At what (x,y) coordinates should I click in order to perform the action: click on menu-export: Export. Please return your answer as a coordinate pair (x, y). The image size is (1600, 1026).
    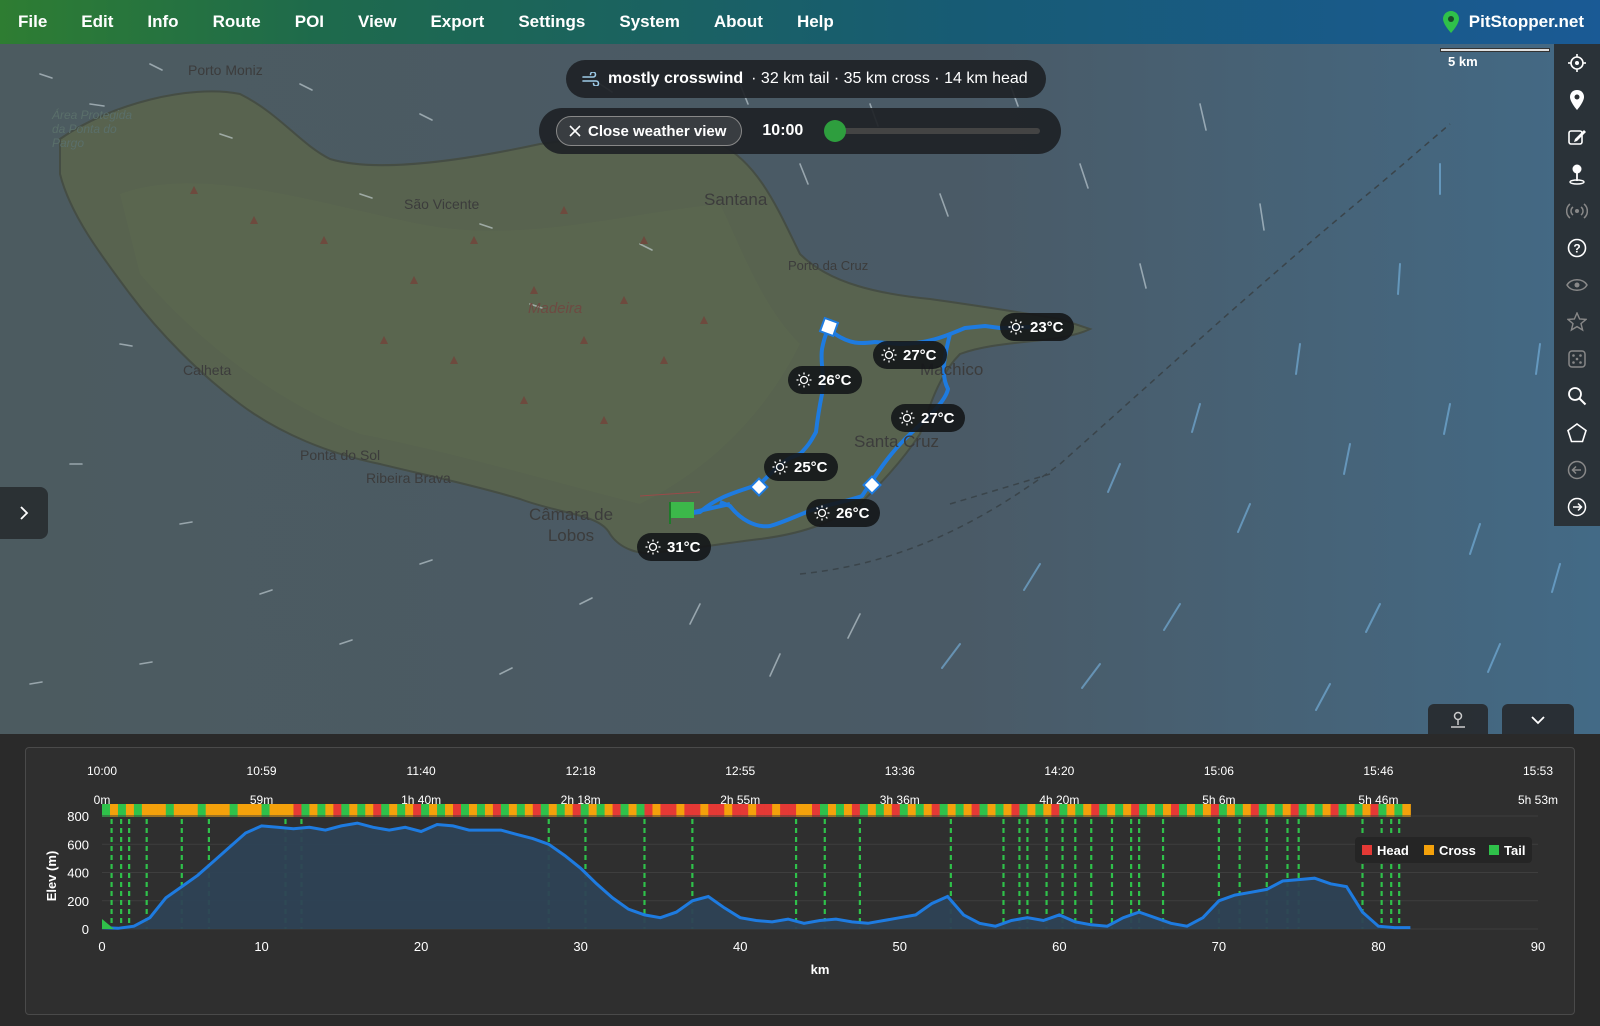
    Looking at the image, I should click on (457, 22).